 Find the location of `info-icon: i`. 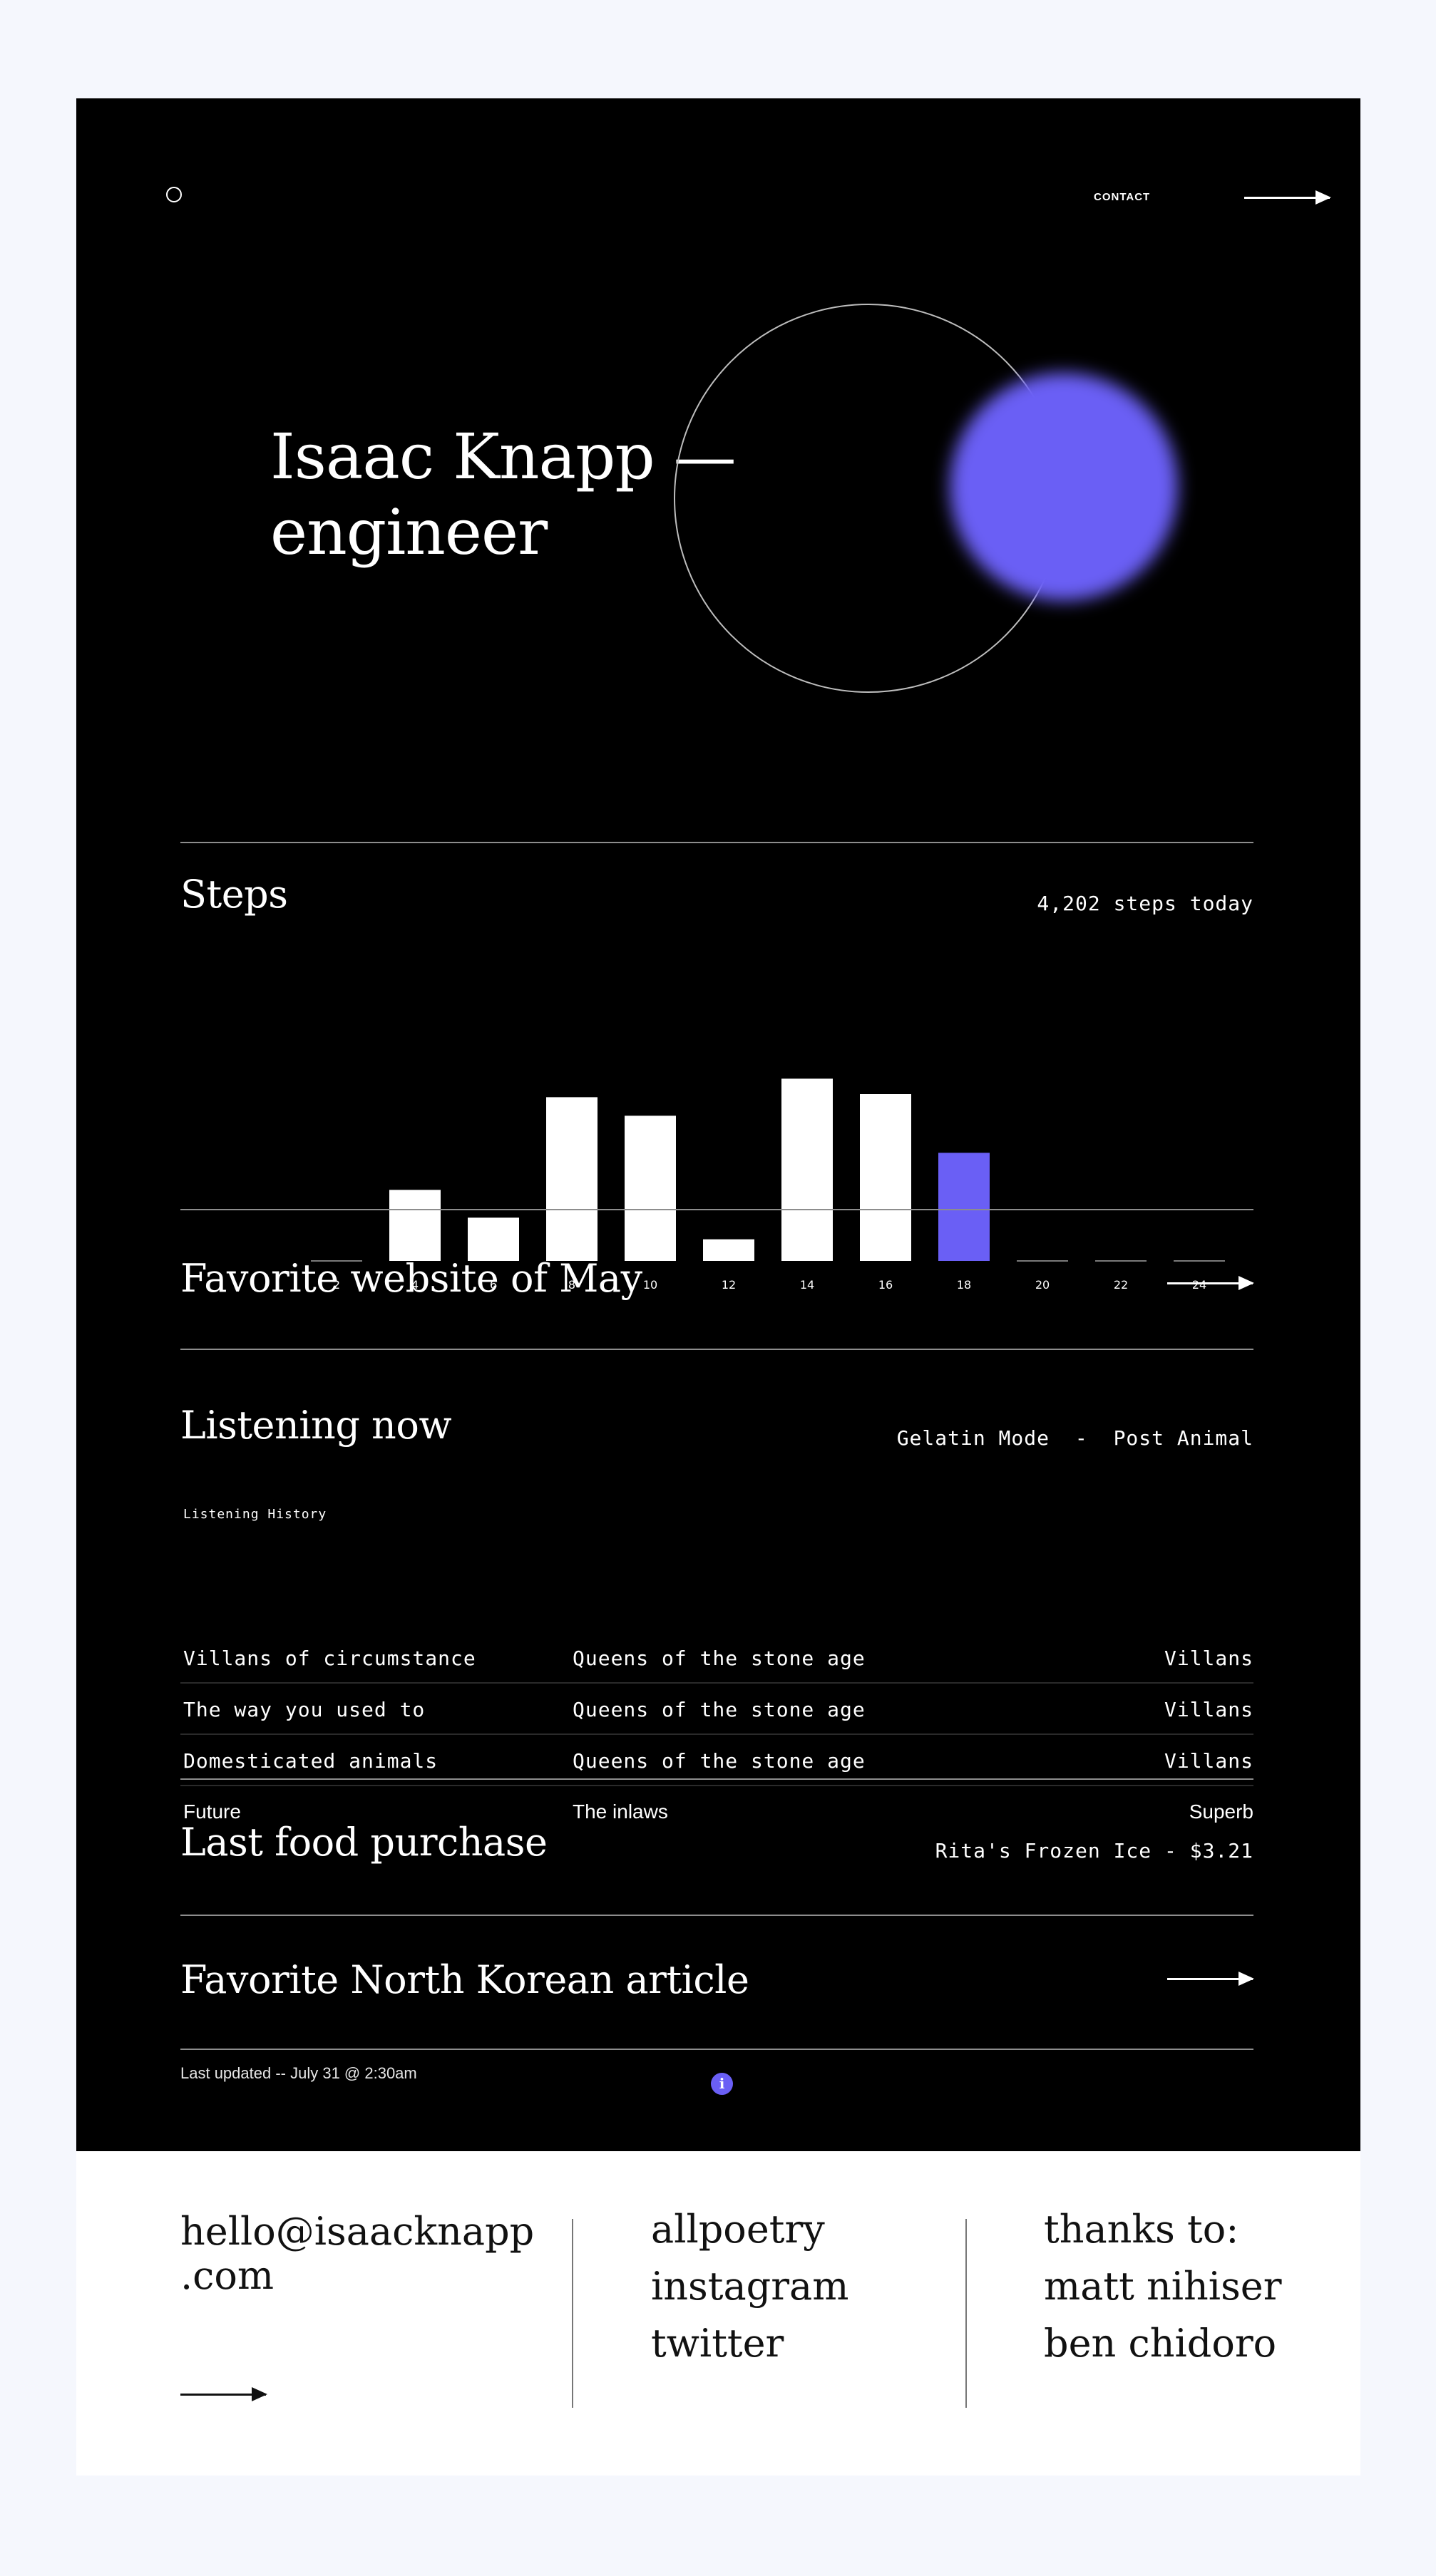

info-icon: i is located at coordinates (722, 2084).